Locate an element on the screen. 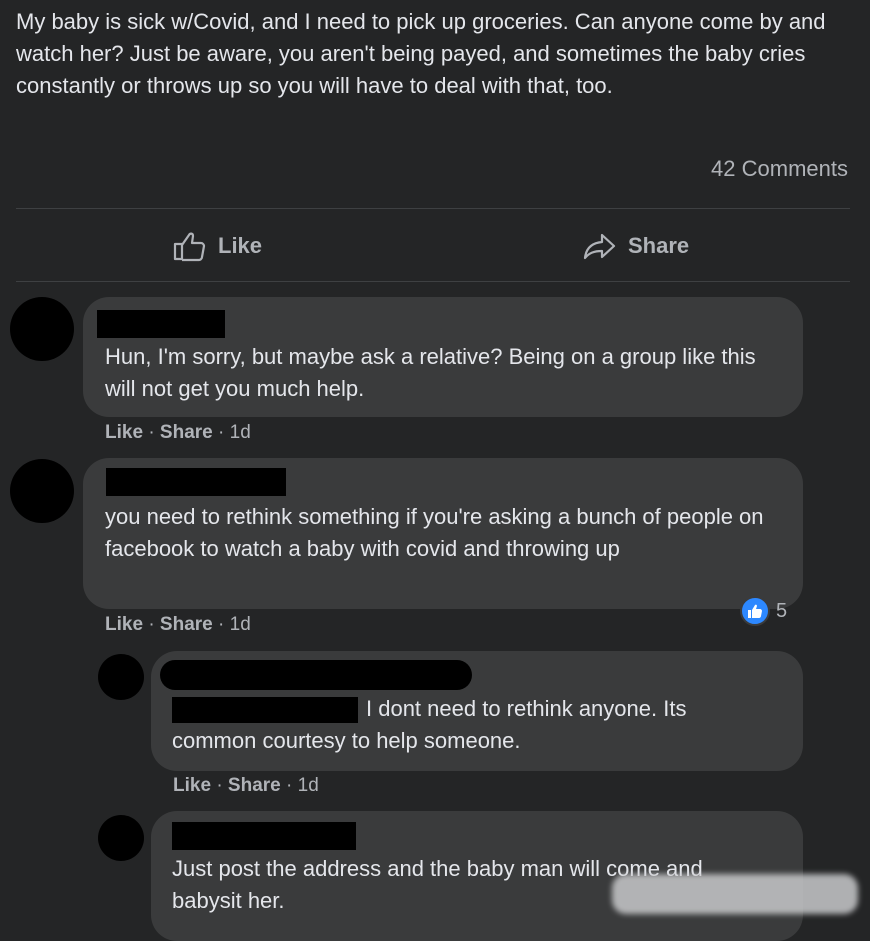 The width and height of the screenshot is (870, 941). like-button: Like is located at coordinates (217, 246).